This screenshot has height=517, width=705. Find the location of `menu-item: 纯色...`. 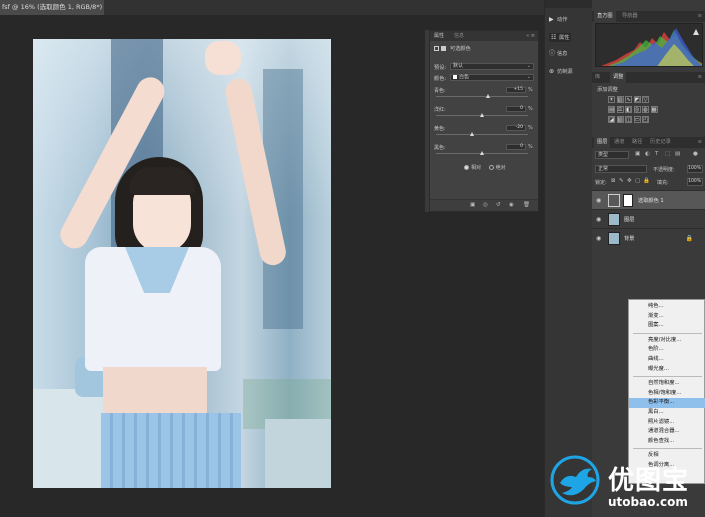

menu-item: 纯色... is located at coordinates (667, 307).